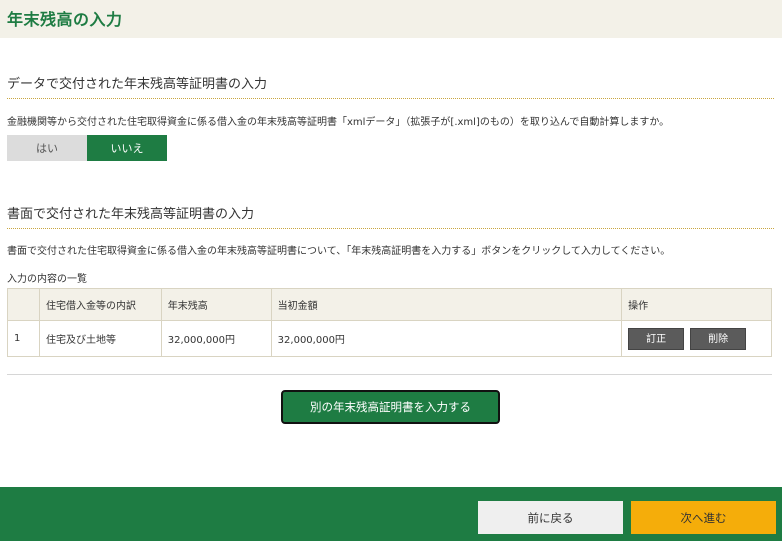 The height and width of the screenshot is (541, 782). I want to click on page-header: 年末残高の入力, so click(391, 19).